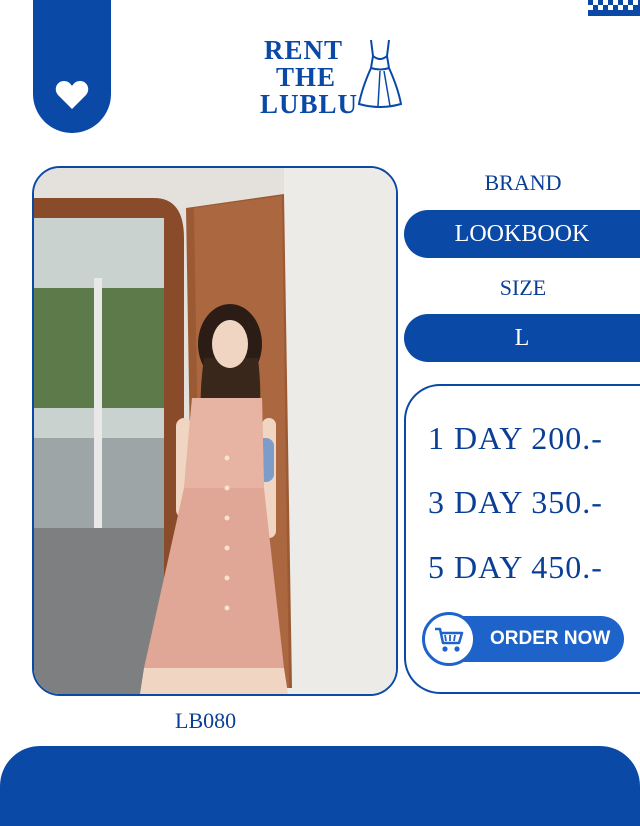  What do you see at coordinates (523, 287) in the screenshot?
I see `size-label: SIZE` at bounding box center [523, 287].